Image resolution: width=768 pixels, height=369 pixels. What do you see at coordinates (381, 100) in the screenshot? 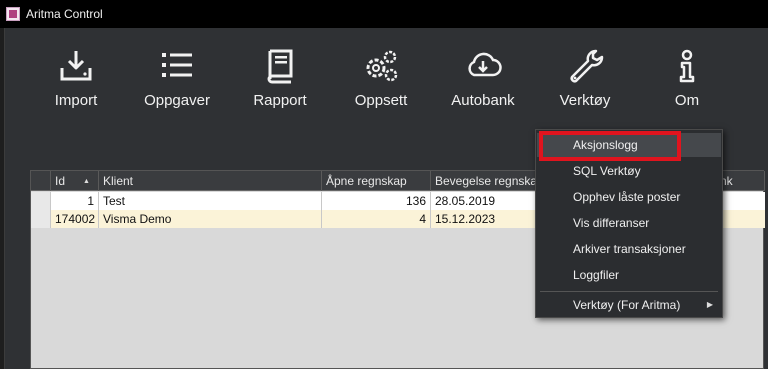
I see `oppsett-label: Oppsett` at bounding box center [381, 100].